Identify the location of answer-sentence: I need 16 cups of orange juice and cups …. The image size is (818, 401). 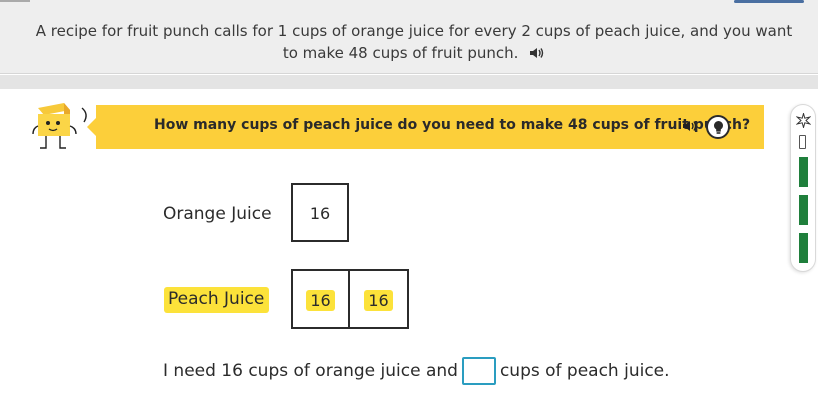
(416, 371).